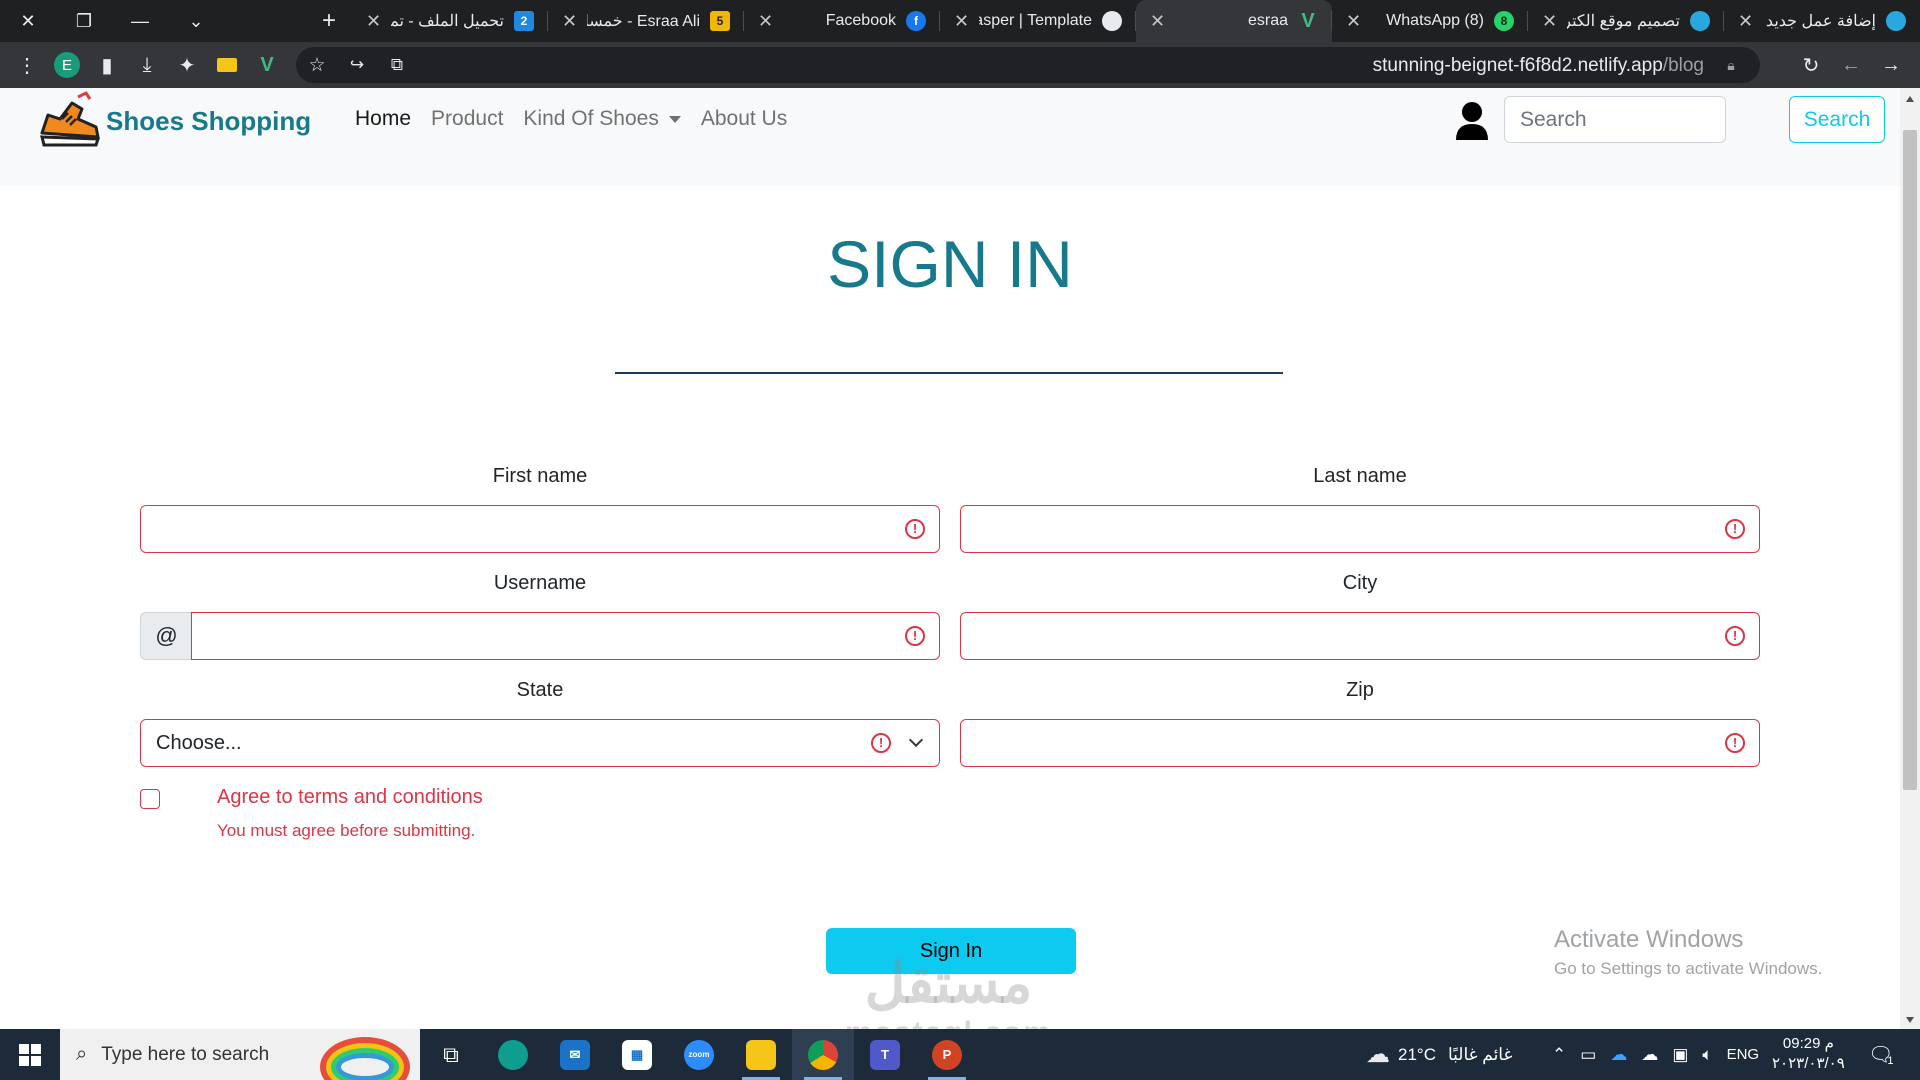 This screenshot has width=1920, height=1080. Describe the element at coordinates (1680, 1055) in the screenshot. I see `network-icon: ▣` at that location.